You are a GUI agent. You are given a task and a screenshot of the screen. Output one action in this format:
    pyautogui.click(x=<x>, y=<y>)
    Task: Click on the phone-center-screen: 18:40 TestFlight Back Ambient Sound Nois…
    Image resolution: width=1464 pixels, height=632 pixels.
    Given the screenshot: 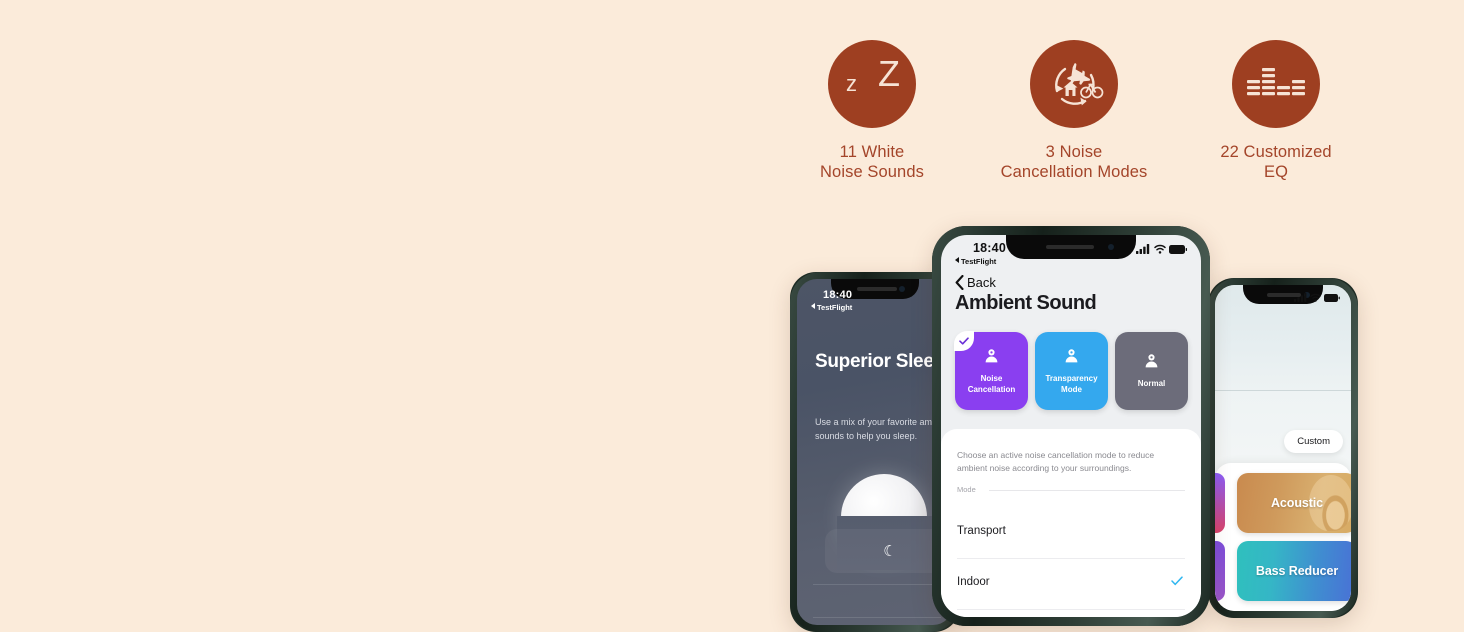 What is the action you would take?
    pyautogui.click(x=1071, y=426)
    